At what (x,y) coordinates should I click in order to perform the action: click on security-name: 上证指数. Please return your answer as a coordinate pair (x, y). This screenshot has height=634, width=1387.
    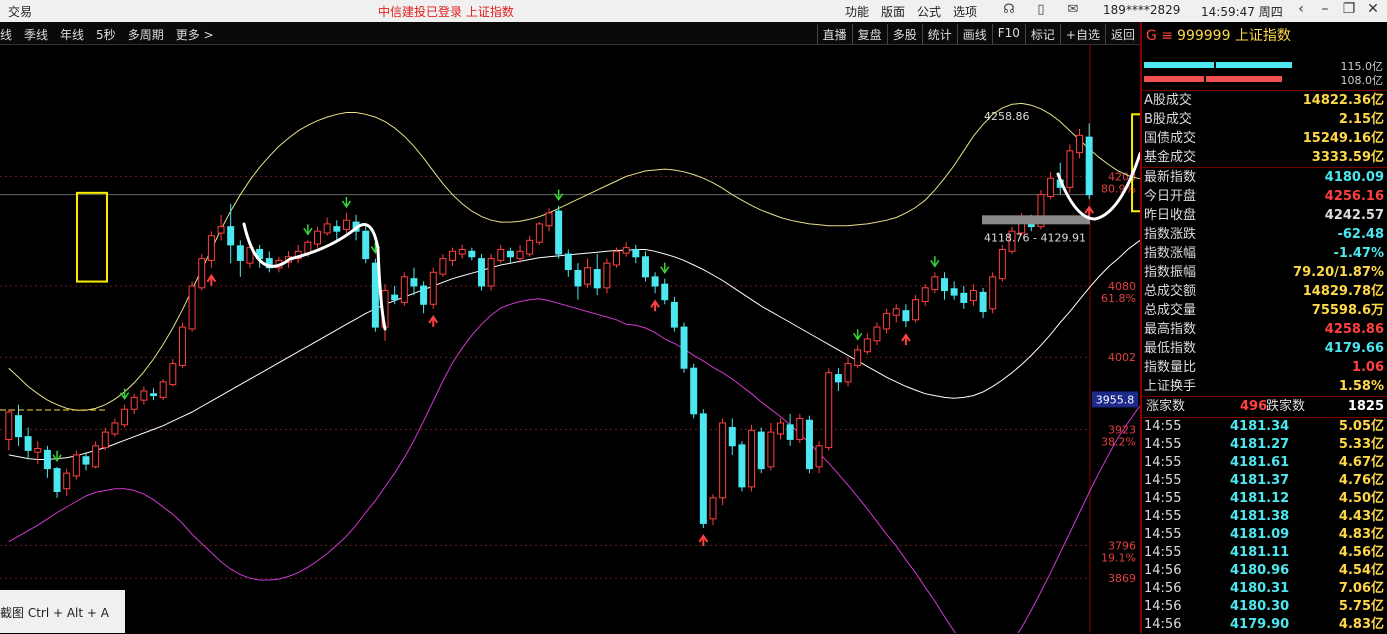
    Looking at the image, I should click on (1262, 36).